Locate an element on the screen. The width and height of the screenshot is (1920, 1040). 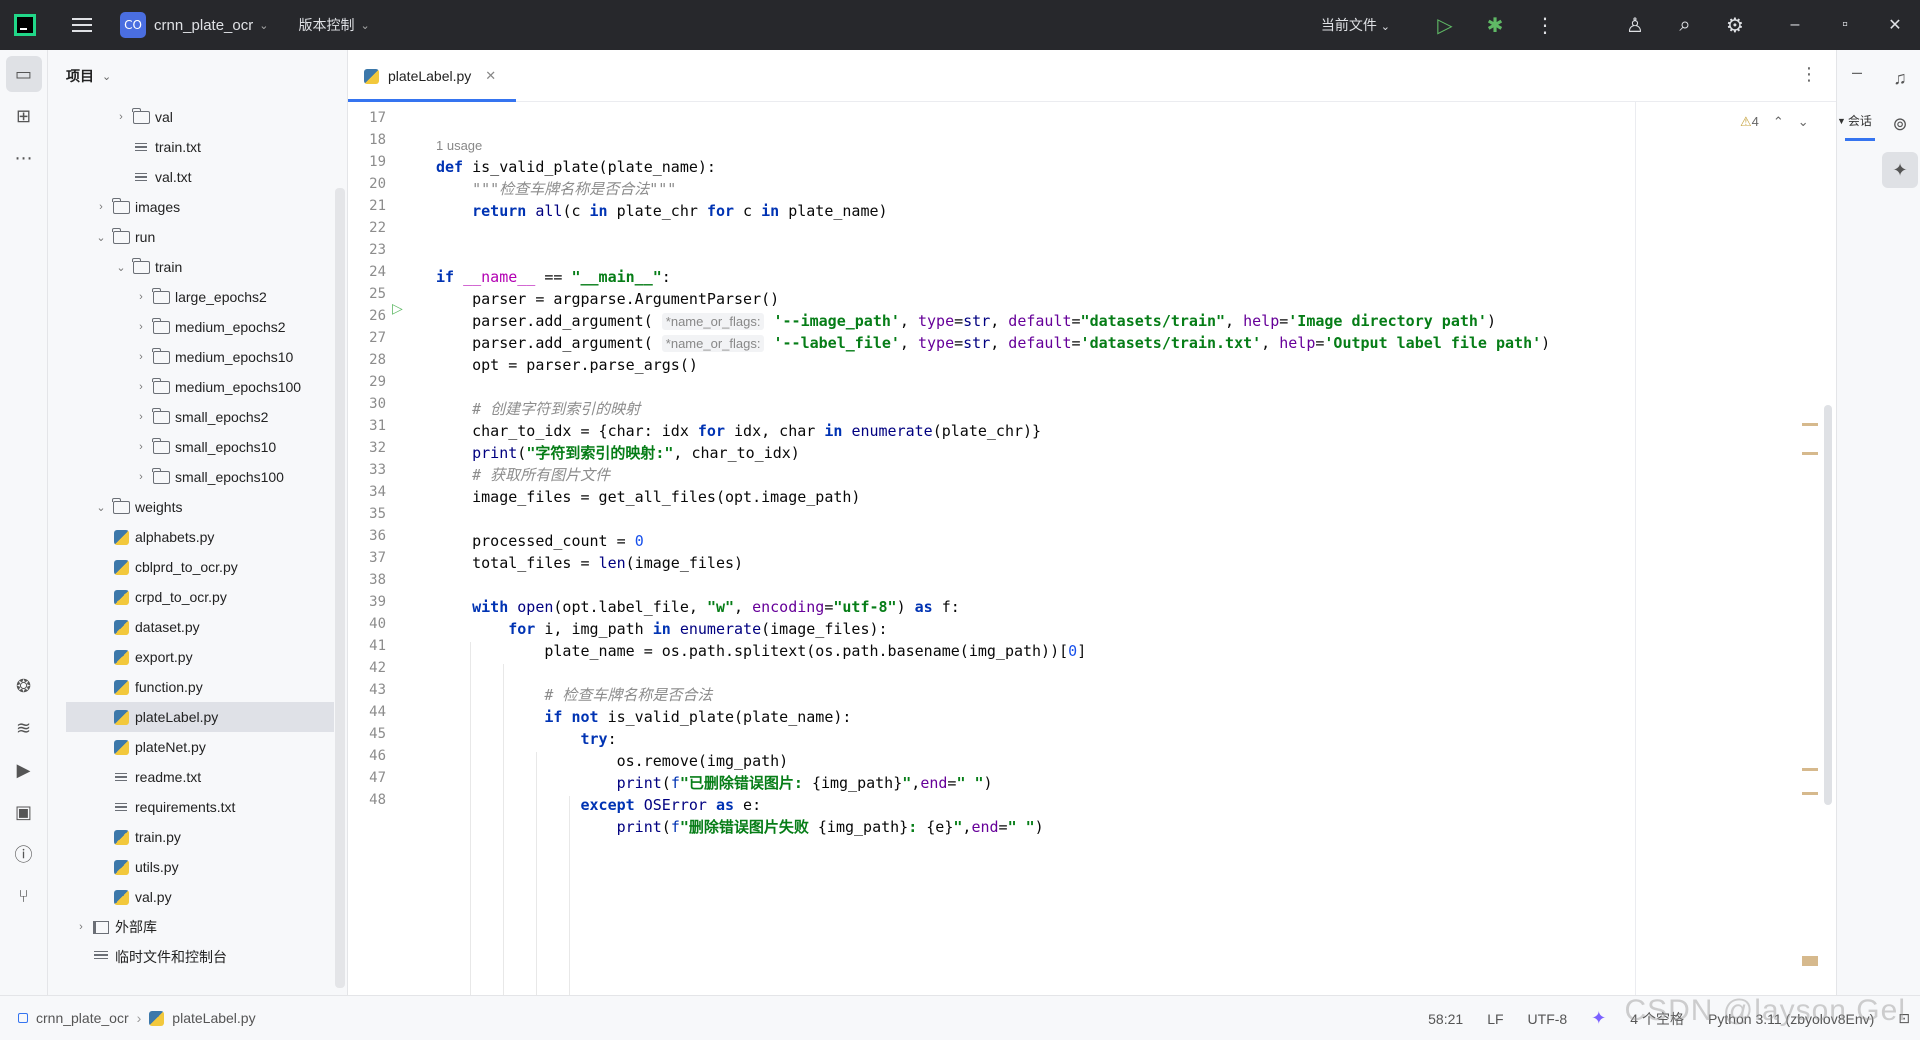
ai-status-icon: ✦ is located at coordinates (1598, 1018).